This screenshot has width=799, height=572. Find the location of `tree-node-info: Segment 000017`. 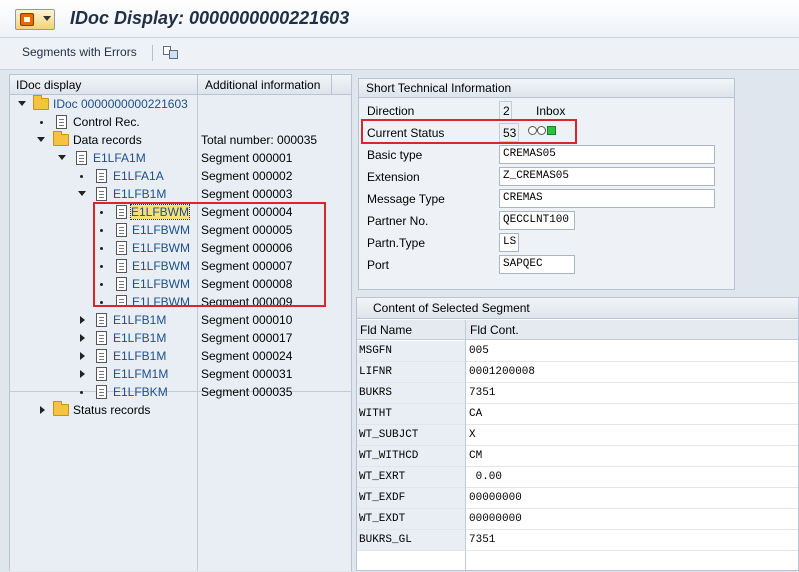

tree-node-info: Segment 000017 is located at coordinates (247, 338).